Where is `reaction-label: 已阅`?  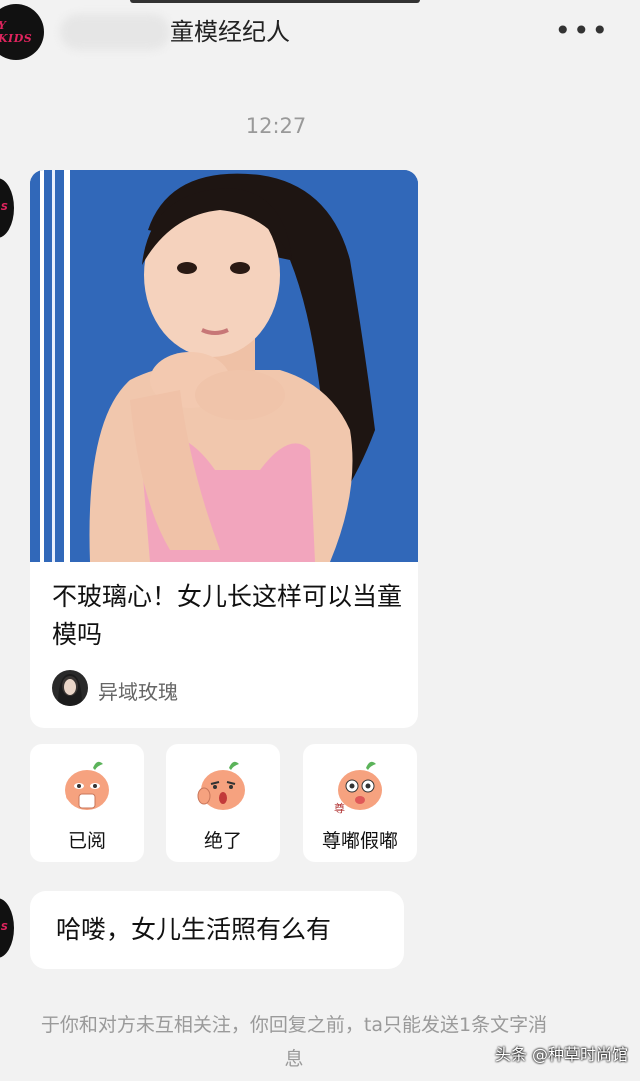
reaction-label: 已阅 is located at coordinates (86, 841).